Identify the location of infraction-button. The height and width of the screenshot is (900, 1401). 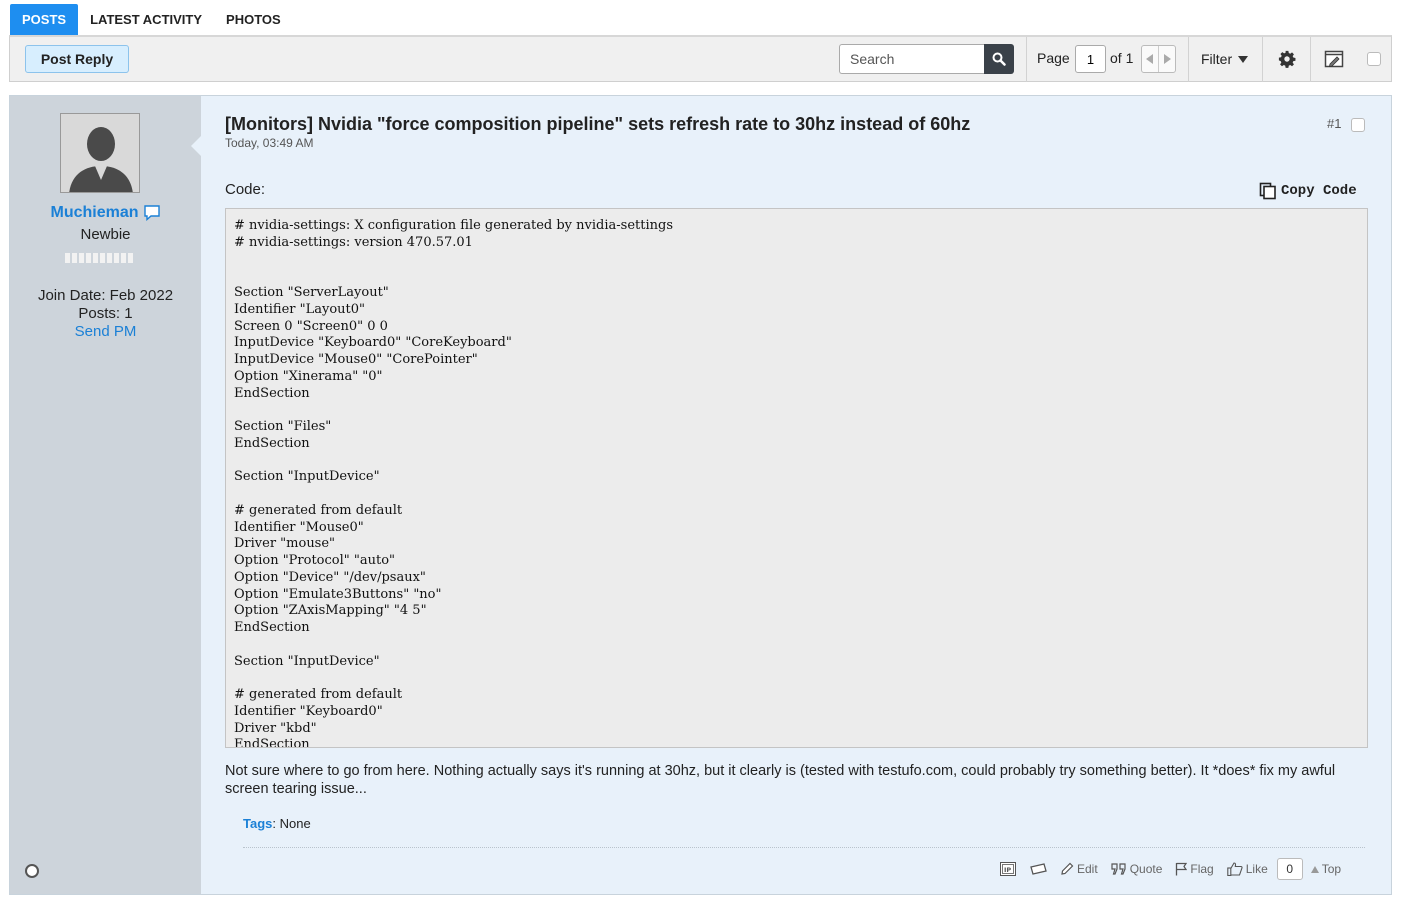
(1038, 869).